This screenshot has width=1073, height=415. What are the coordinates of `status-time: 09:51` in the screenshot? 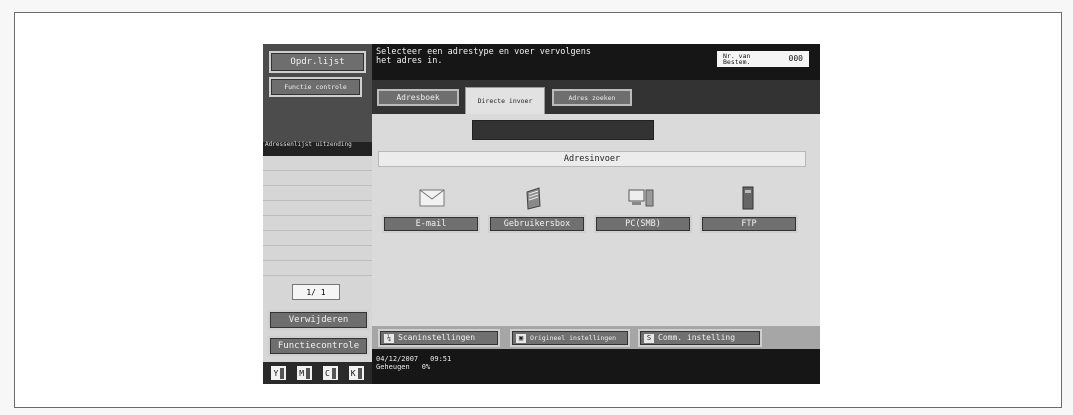 It's located at (441, 359).